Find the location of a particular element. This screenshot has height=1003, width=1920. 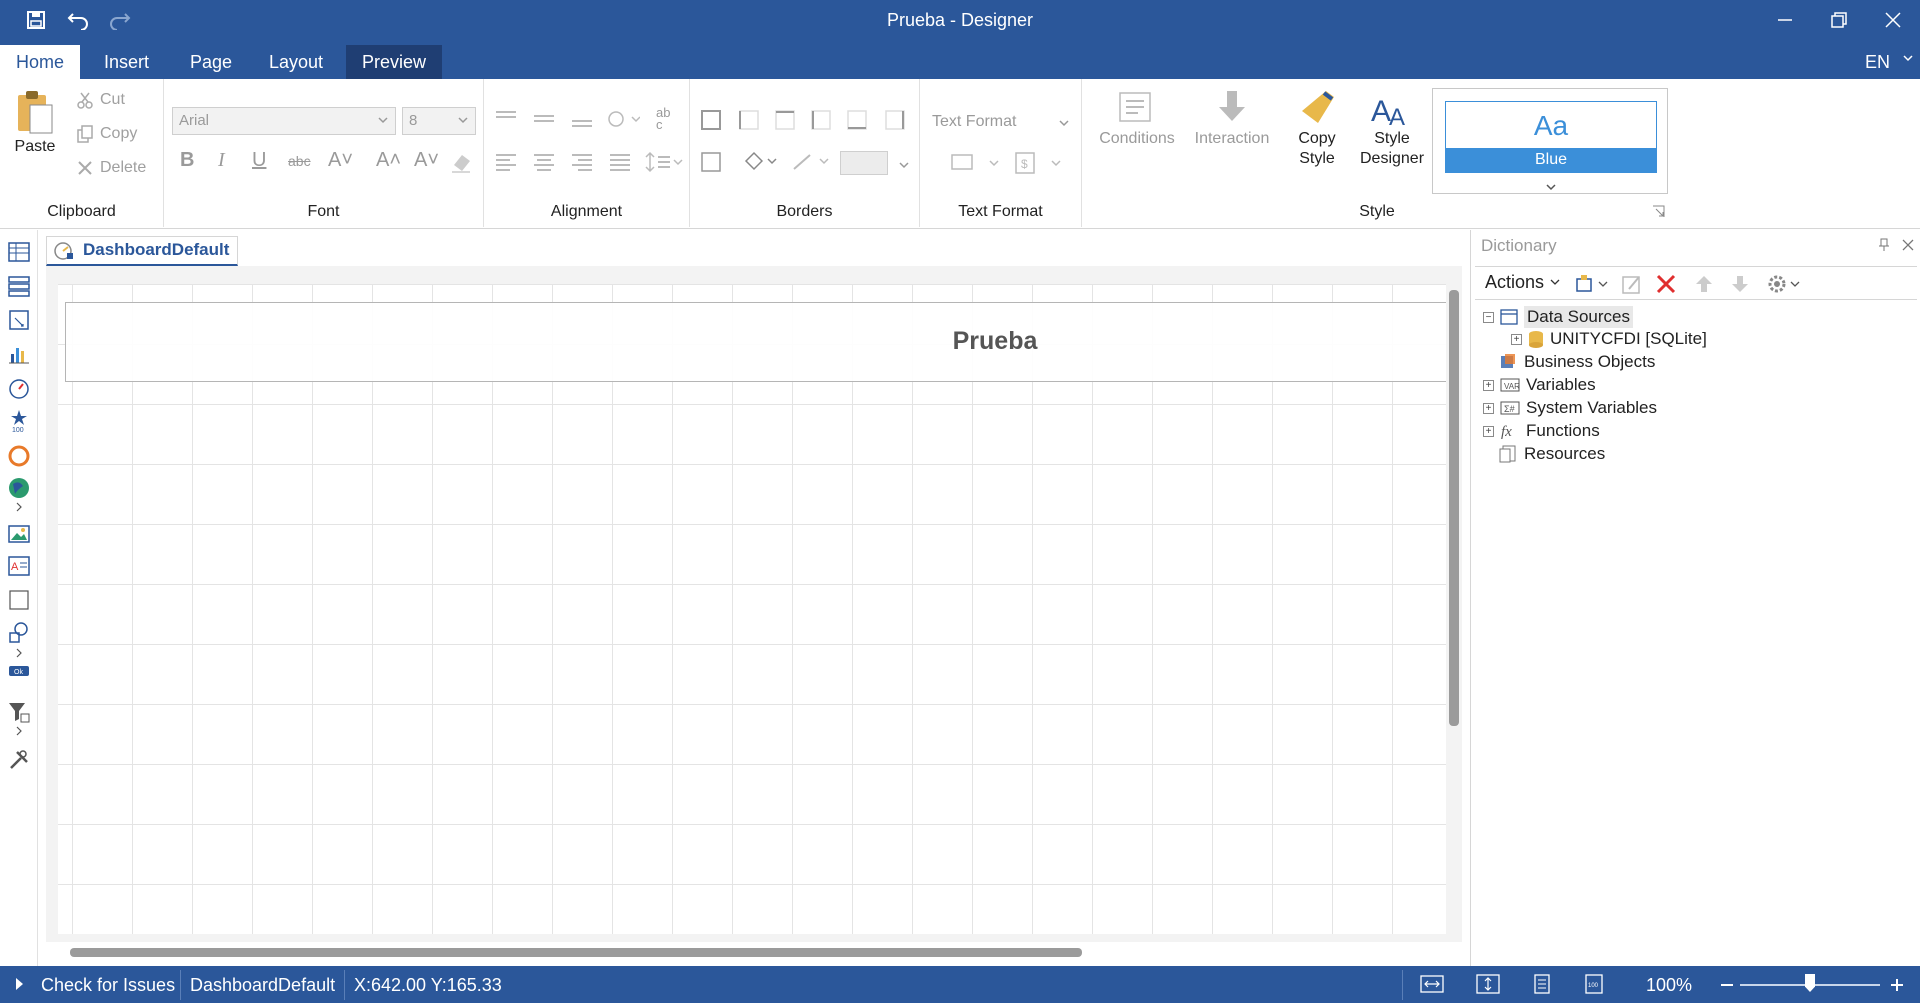

pivot-table-icon is located at coordinates (19, 320).